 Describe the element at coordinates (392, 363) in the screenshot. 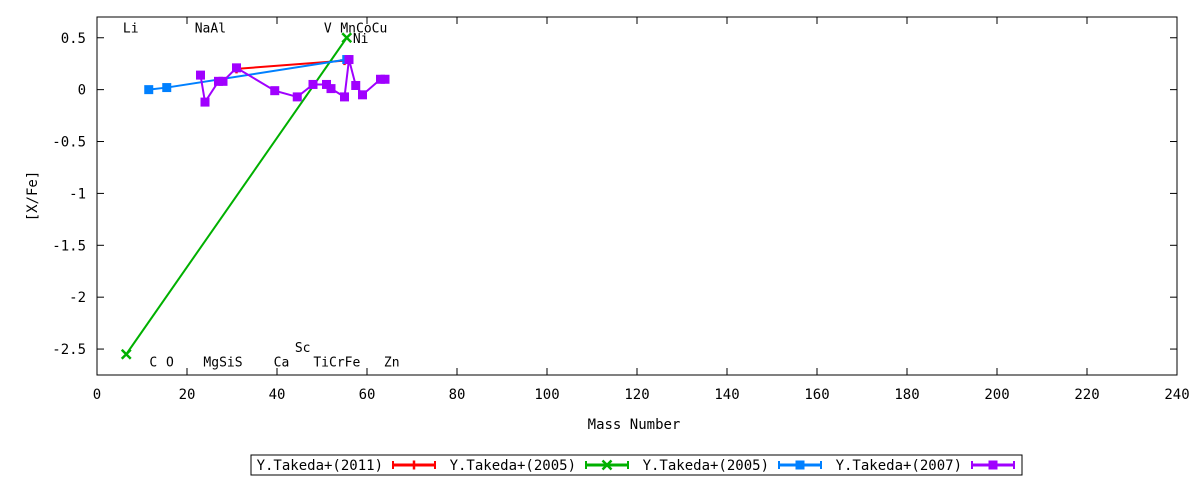

I see `element-label: Zn` at that location.